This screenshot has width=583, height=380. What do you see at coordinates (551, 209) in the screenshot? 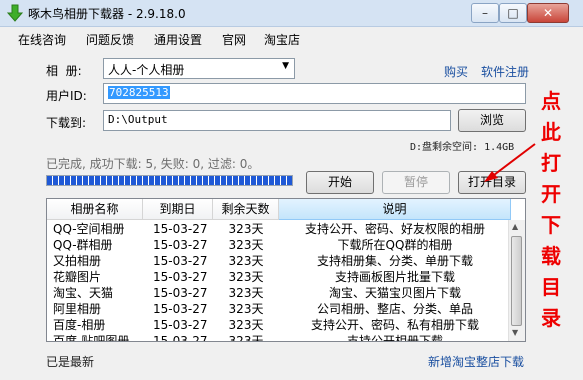
I see `annotation-text: 点此打开下载目录` at bounding box center [551, 209].